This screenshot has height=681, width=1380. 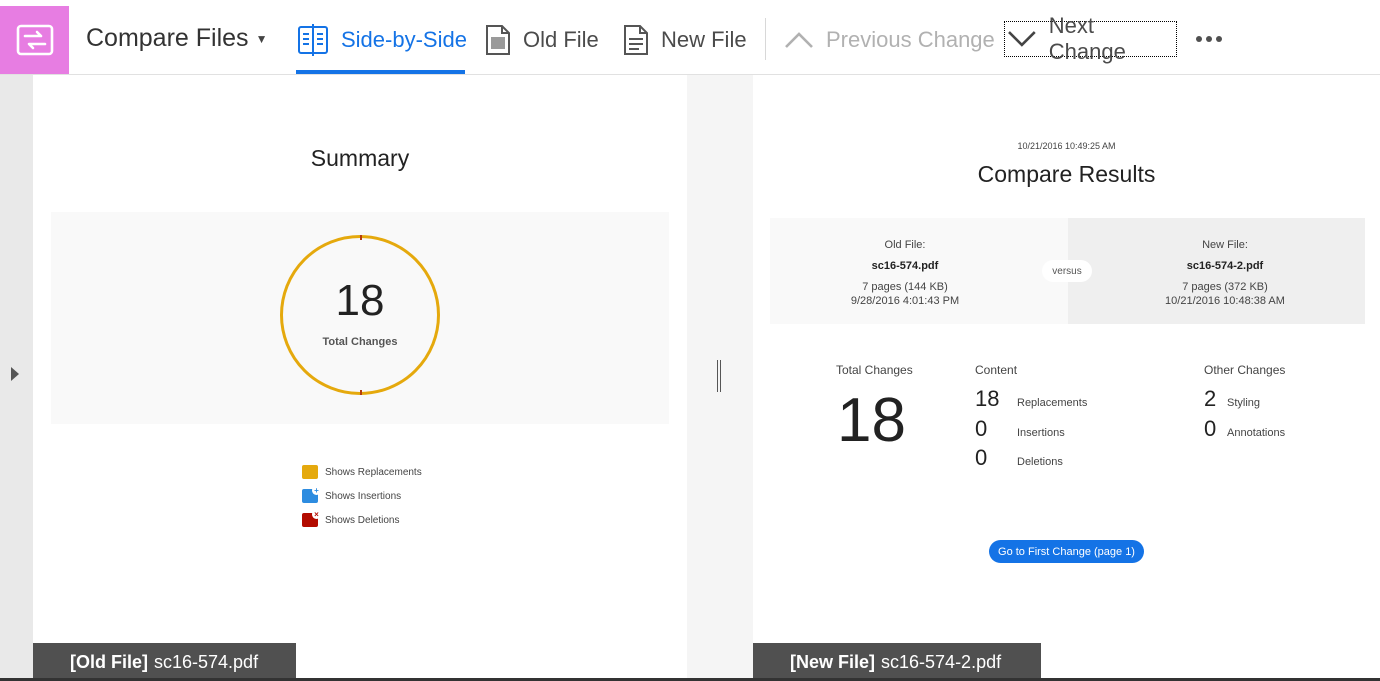 I want to click on old-file-tag: [Old File], so click(x=109, y=661).